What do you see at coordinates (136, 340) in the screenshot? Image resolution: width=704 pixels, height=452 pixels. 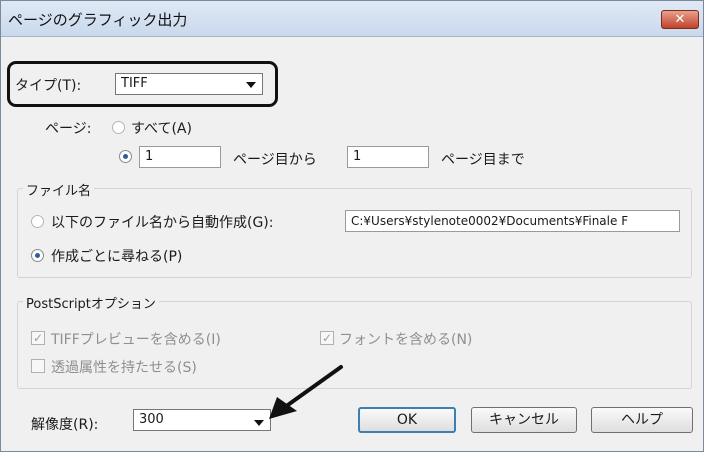 I see `tiff-preview-label: TIFFプレビューを含める(I)` at bounding box center [136, 340].